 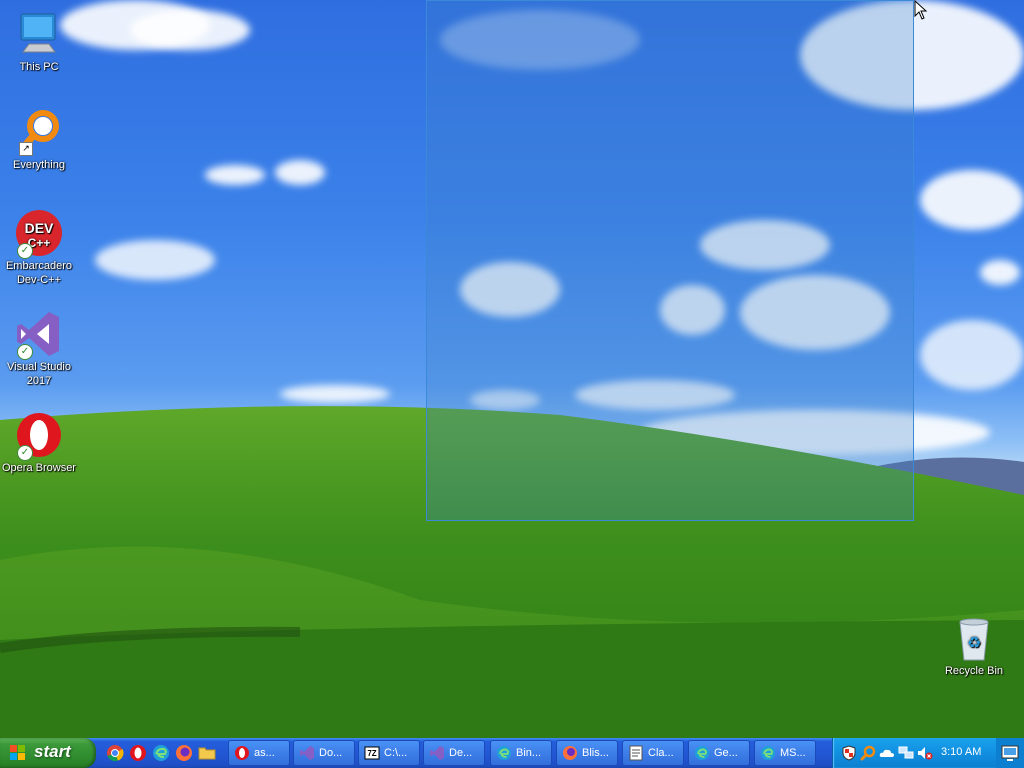 I want to click on desktop-icon-this-pc: This PC, so click(x=39, y=42).